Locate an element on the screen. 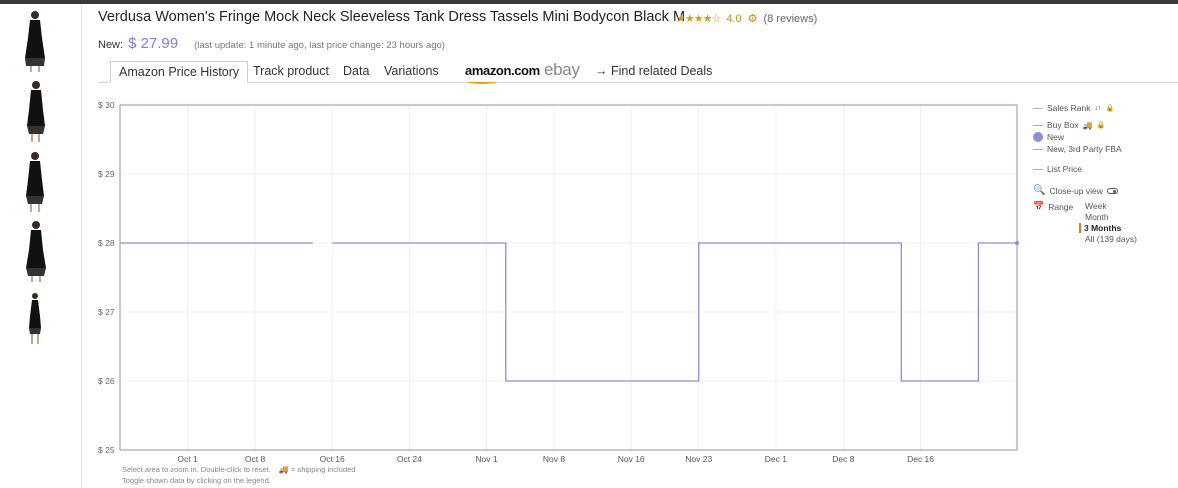 This screenshot has width=1178, height=488. range-all: All (139 days) is located at coordinates (1111, 239).